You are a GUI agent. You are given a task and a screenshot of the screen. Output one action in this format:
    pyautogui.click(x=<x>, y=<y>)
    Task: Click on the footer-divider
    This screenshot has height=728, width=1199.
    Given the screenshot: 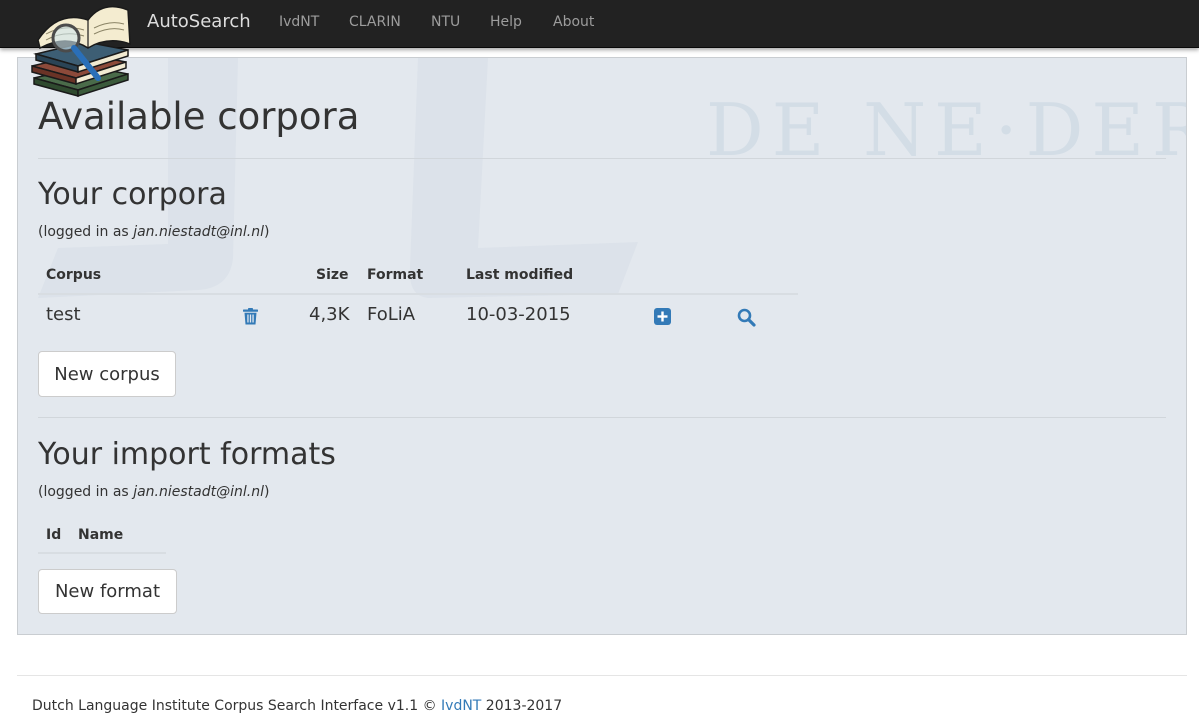 What is the action you would take?
    pyautogui.click(x=602, y=675)
    